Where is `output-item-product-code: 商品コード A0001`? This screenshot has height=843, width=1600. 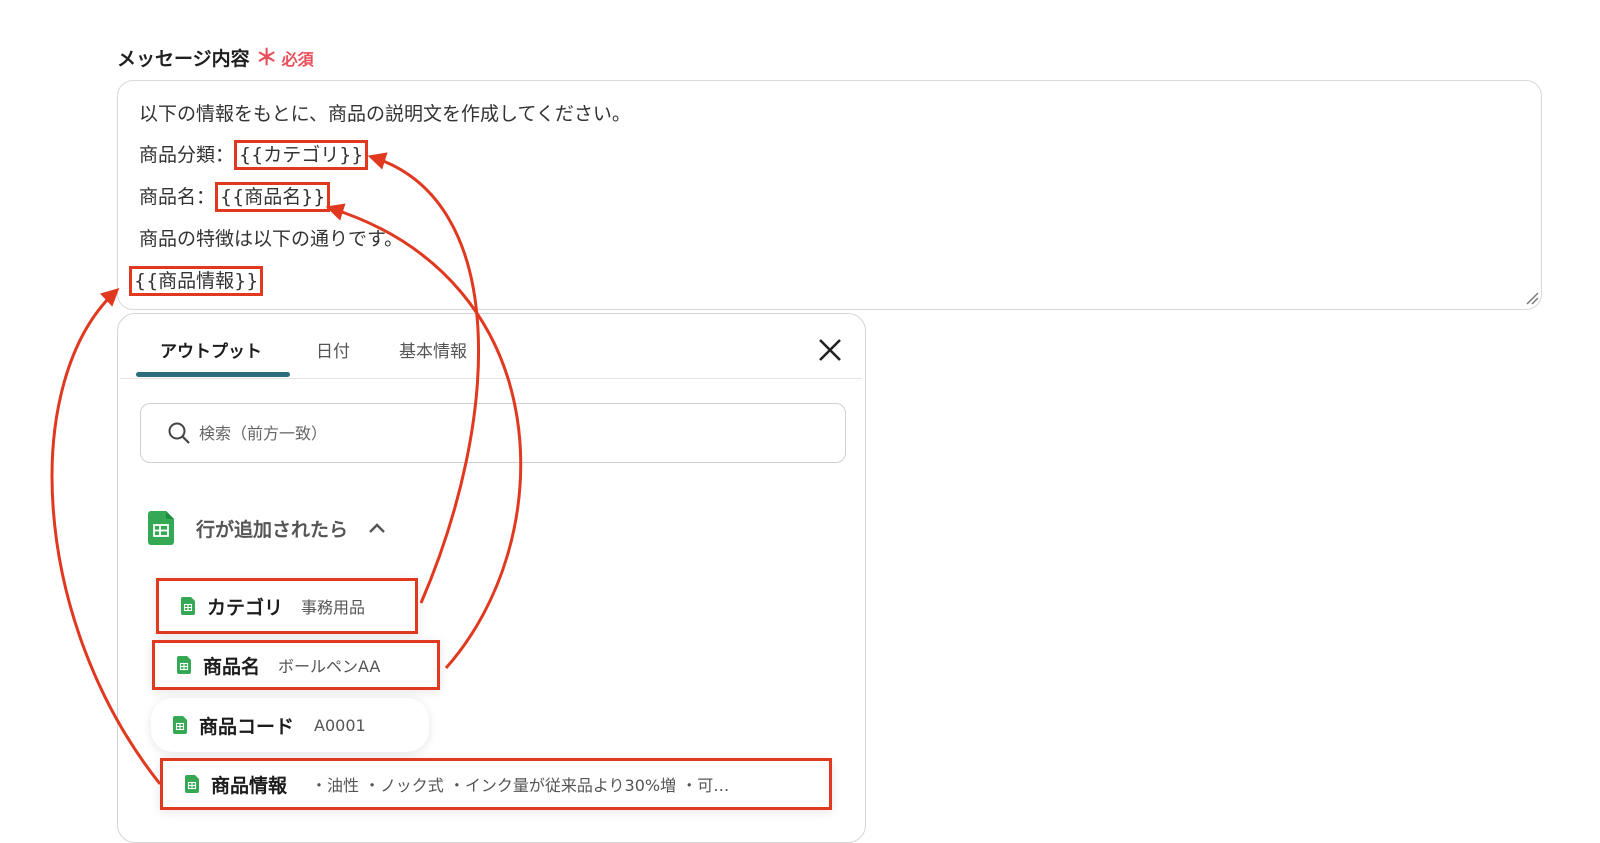
output-item-product-code: 商品コード A0001 is located at coordinates (290, 725).